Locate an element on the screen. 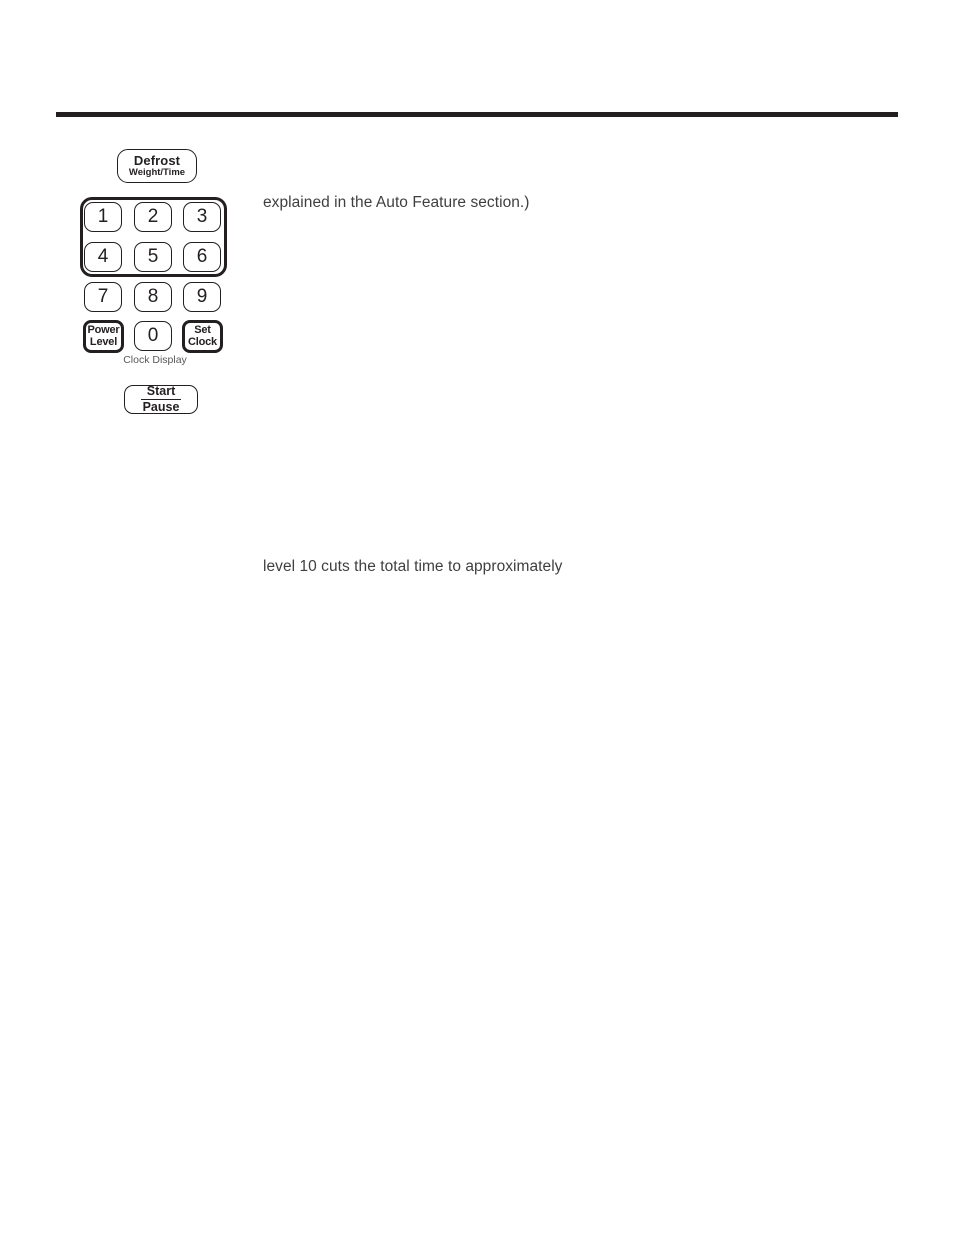 The image size is (954, 1235). number-key-9: 9 is located at coordinates (202, 297).